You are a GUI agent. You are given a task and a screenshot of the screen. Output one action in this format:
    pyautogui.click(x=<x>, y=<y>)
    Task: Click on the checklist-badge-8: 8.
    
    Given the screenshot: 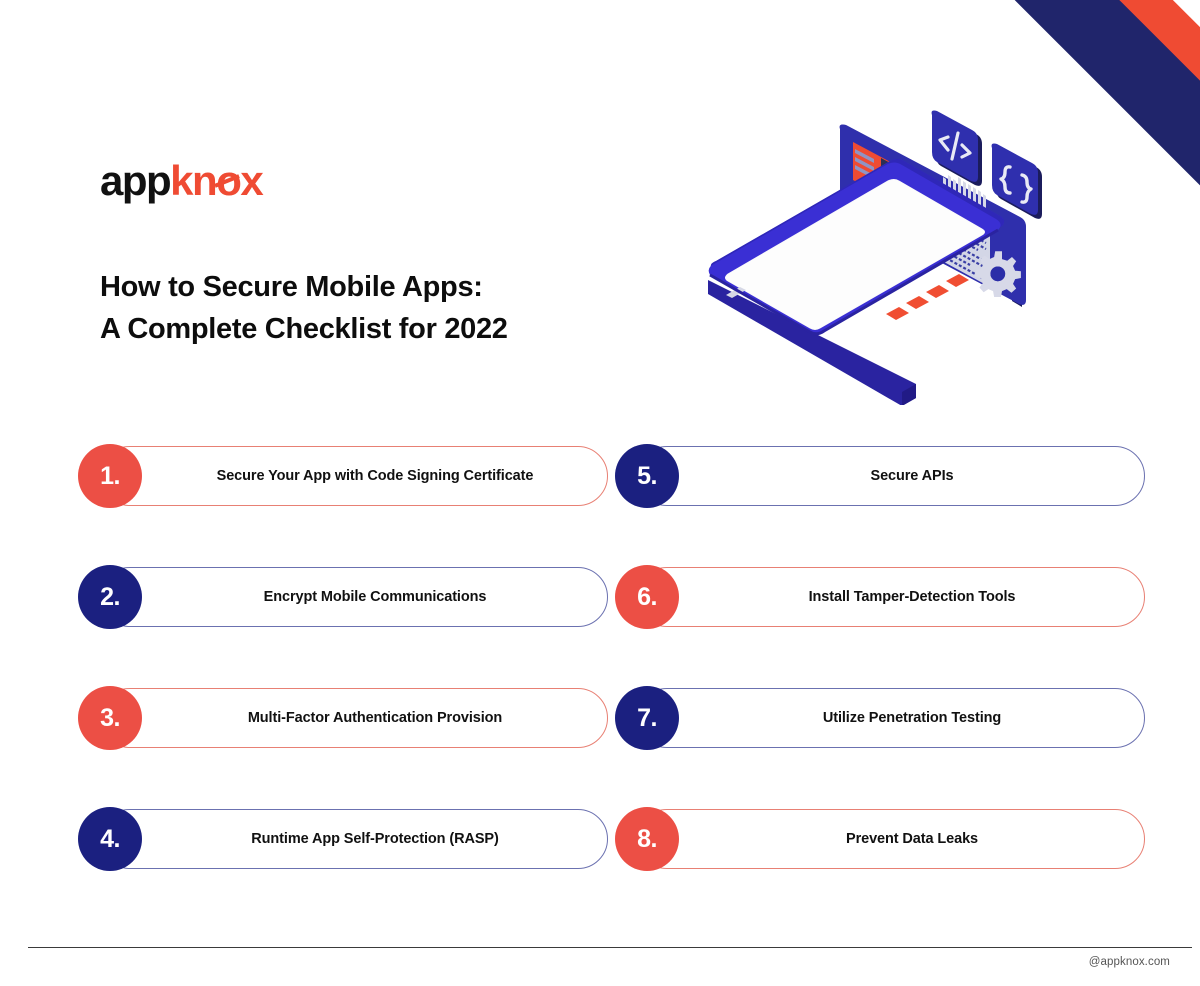 What is the action you would take?
    pyautogui.click(x=647, y=839)
    